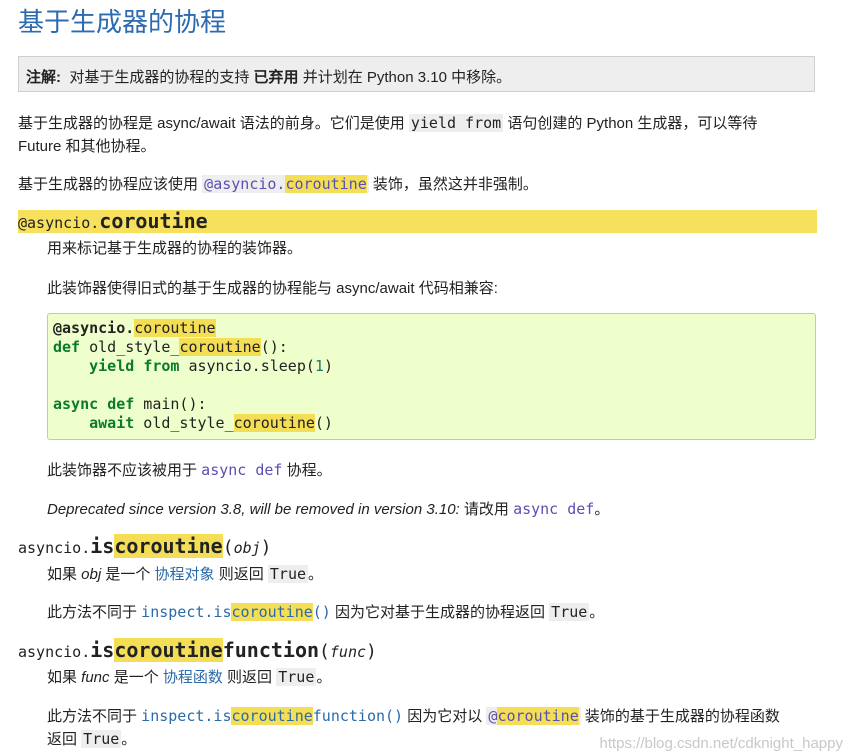 The image size is (851, 756). What do you see at coordinates (112, 366) in the screenshot?
I see `code-kw-yield: yield` at bounding box center [112, 366].